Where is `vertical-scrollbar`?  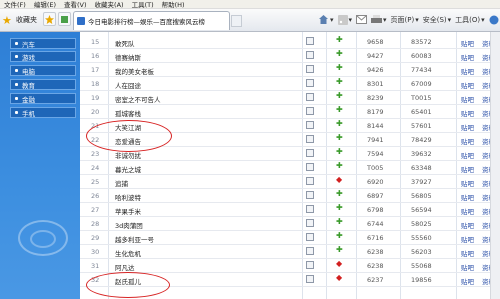
vertical-scrollbar is located at coordinates (495, 165).